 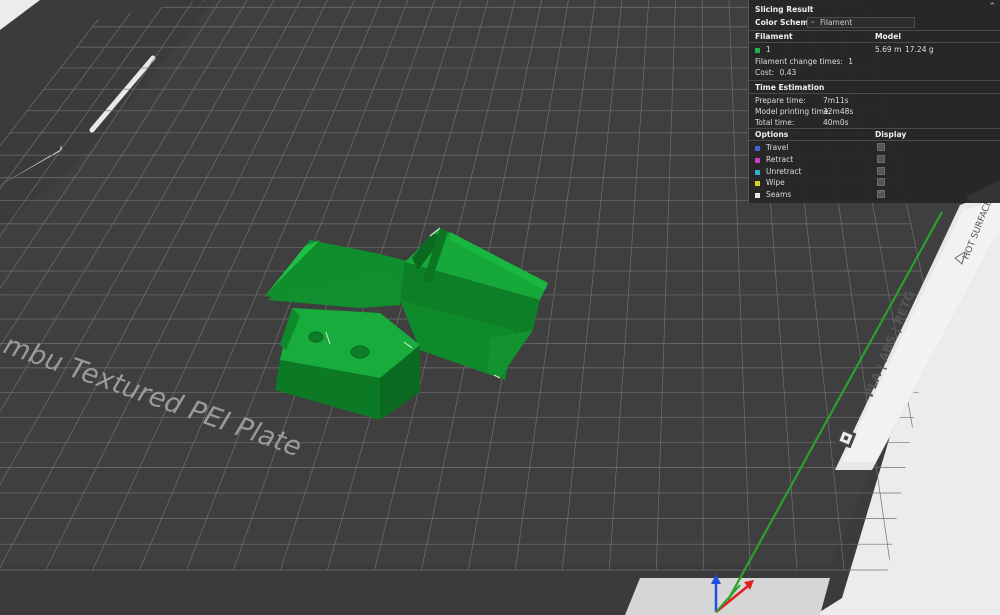 I want to click on option-travel: Travel, so click(x=771, y=147).